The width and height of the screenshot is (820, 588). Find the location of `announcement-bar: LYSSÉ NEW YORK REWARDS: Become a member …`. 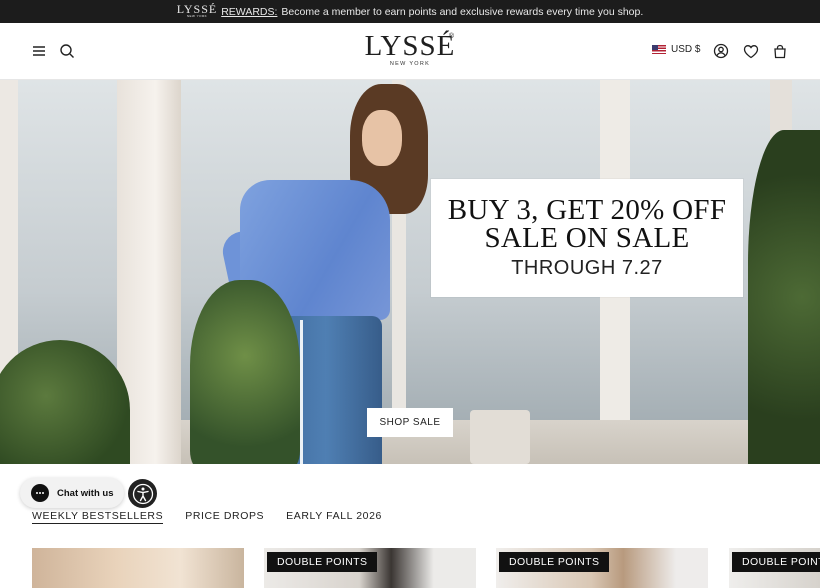

announcement-bar: LYSSÉ NEW YORK REWARDS: Become a member … is located at coordinates (410, 11).